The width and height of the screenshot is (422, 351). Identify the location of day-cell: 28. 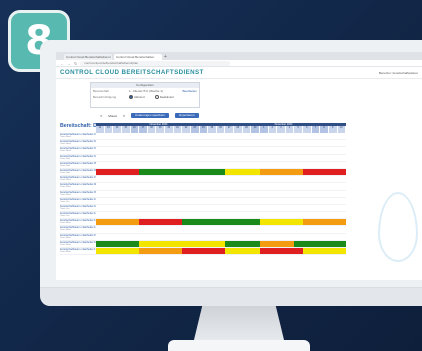
(238, 129).